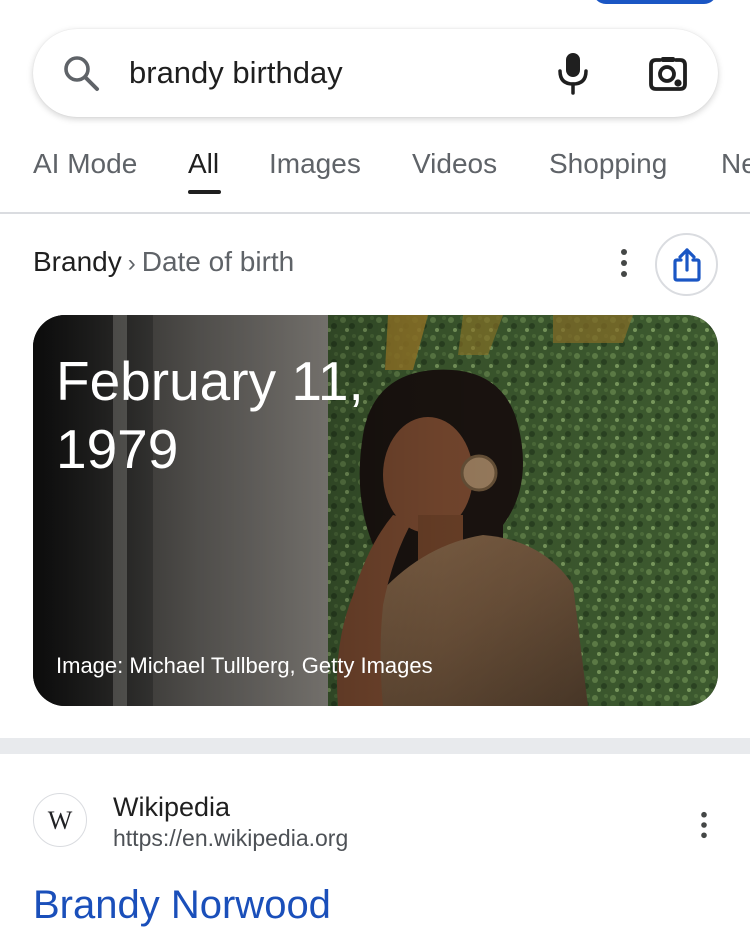  I want to click on account-button-edge, so click(655, 2).